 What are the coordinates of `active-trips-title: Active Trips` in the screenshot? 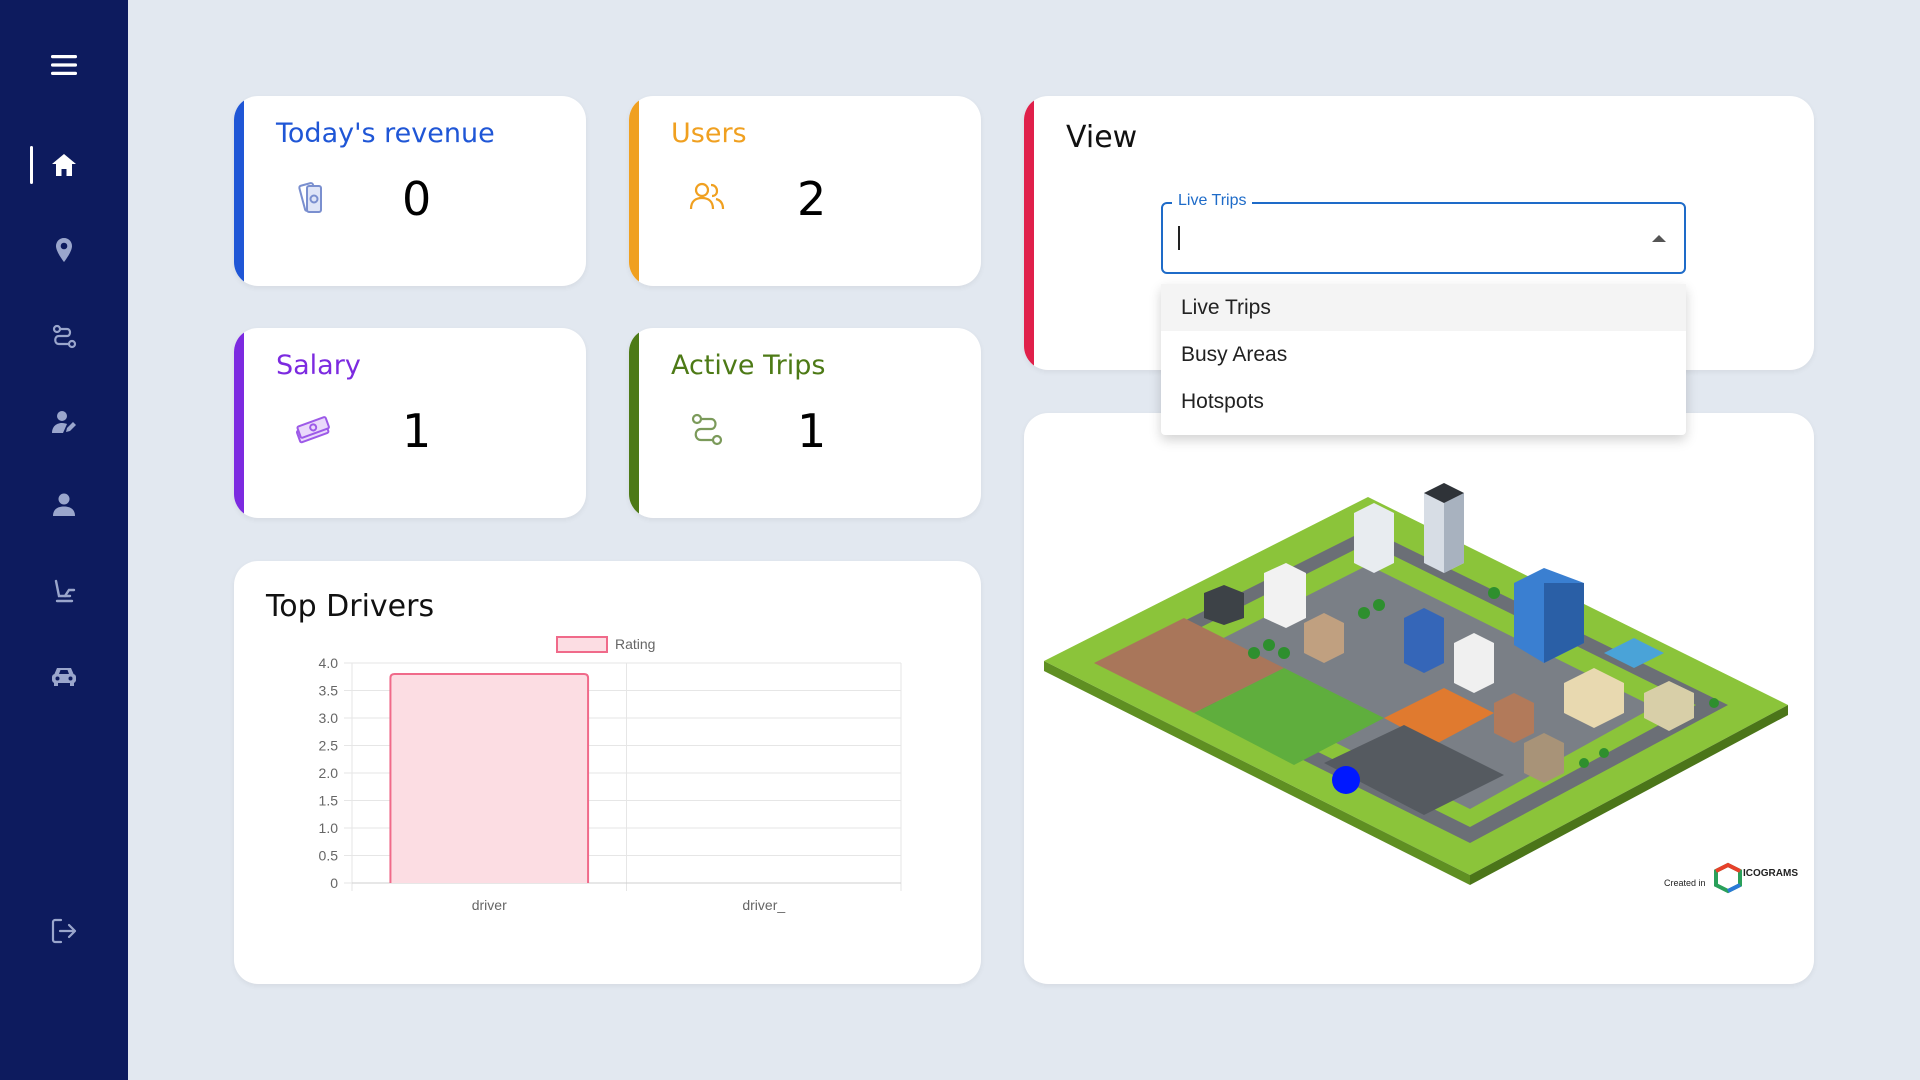 It's located at (748, 365).